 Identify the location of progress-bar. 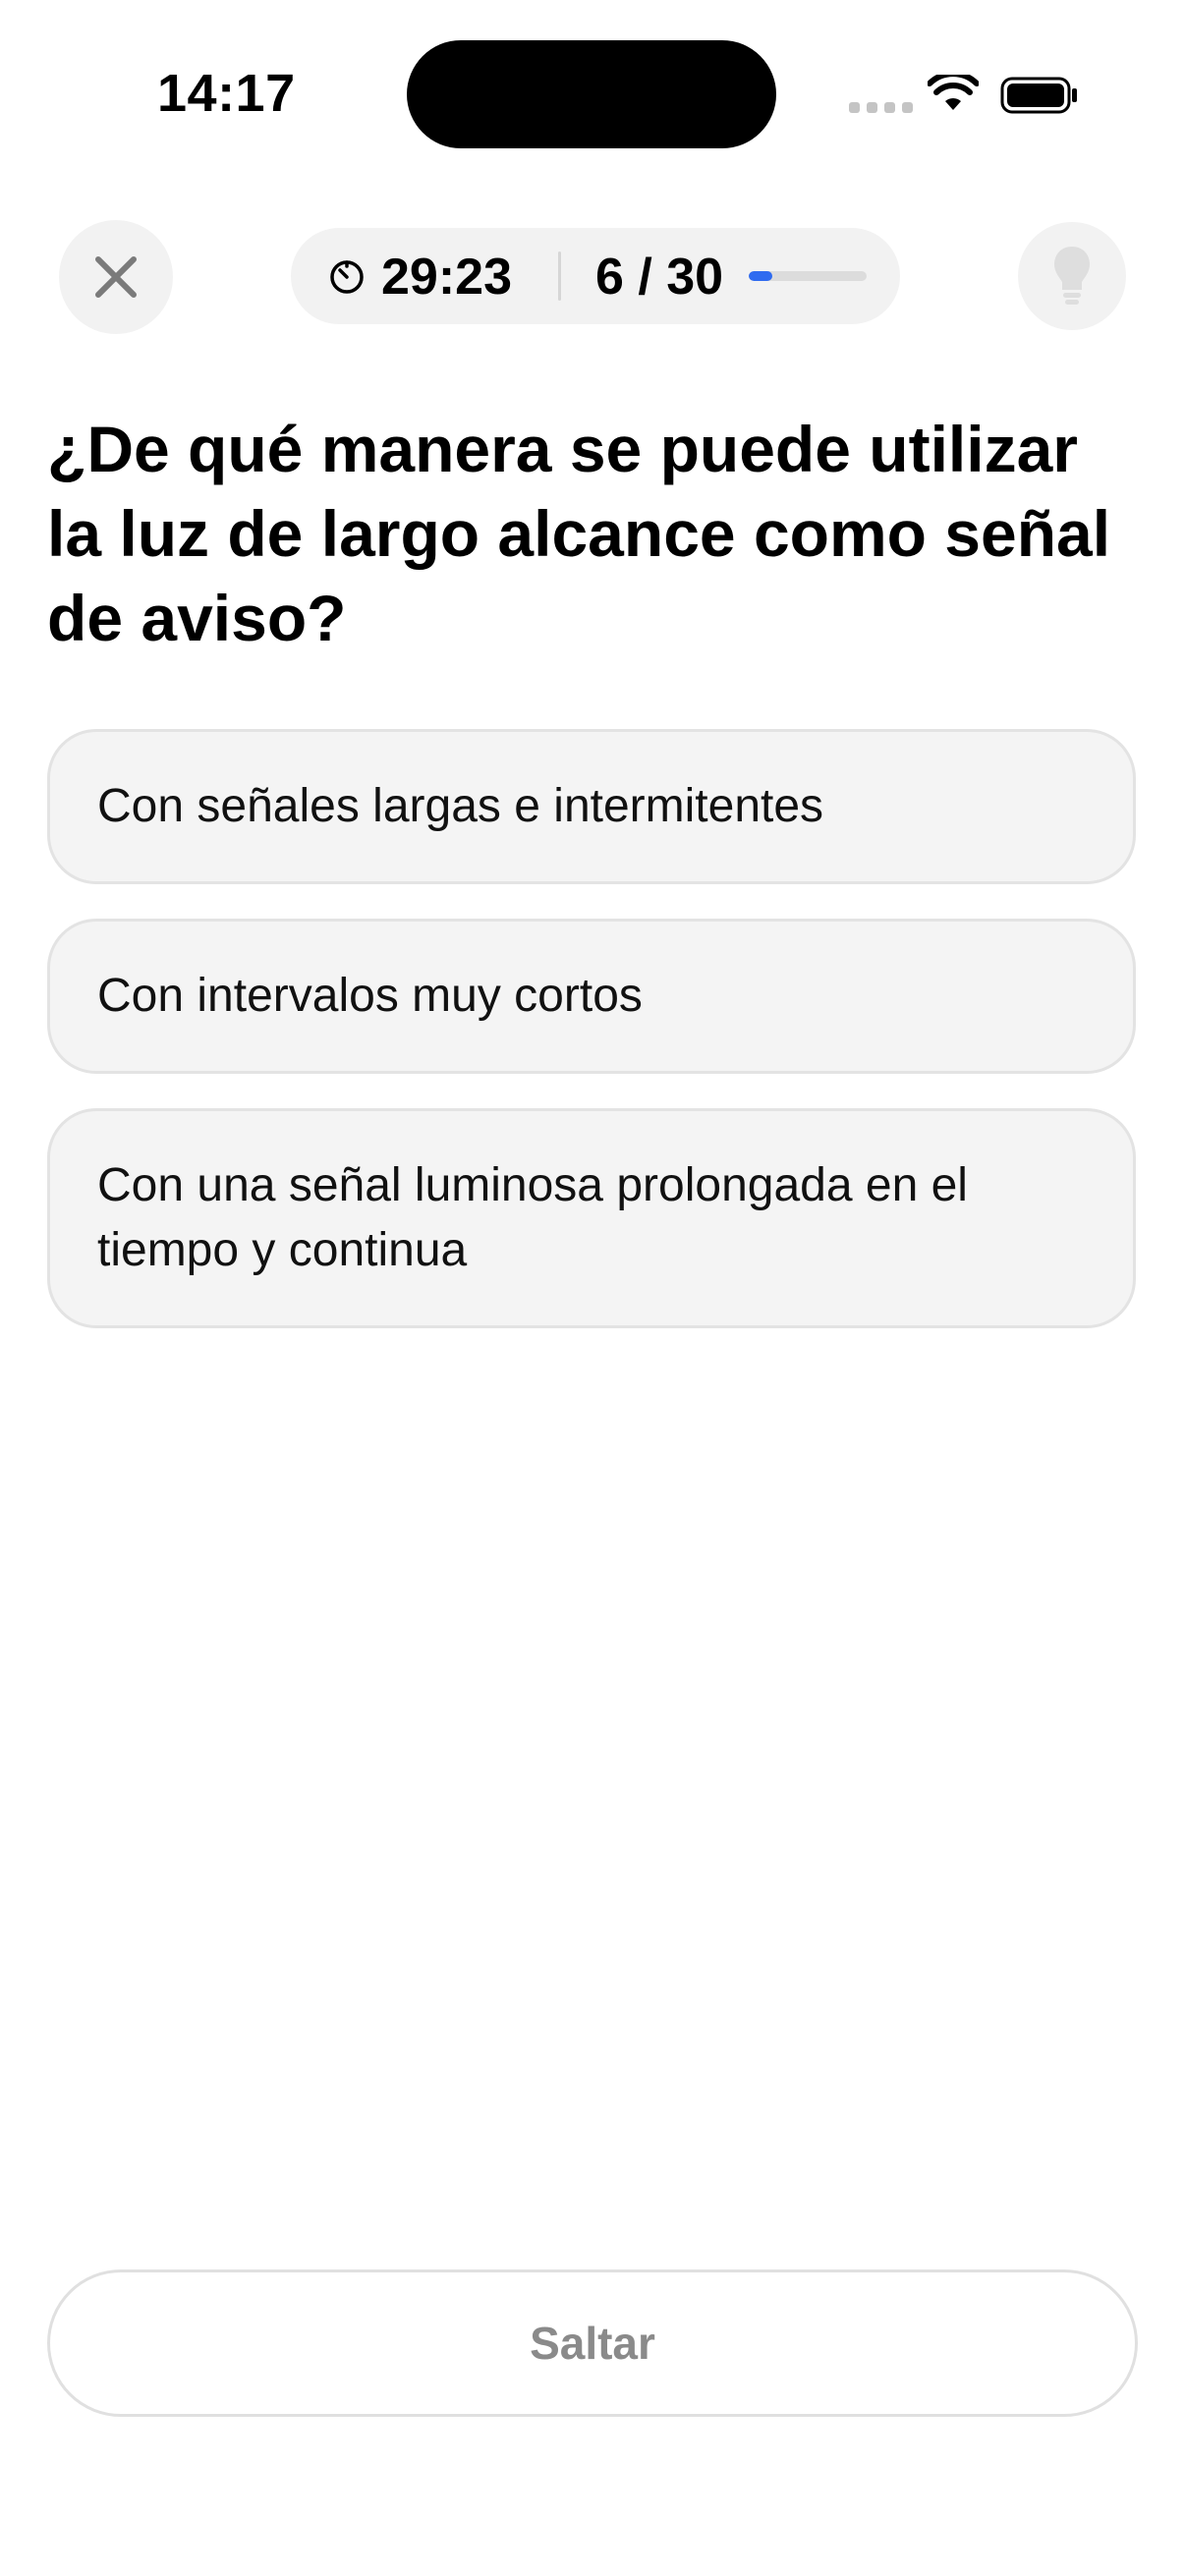
(808, 276).